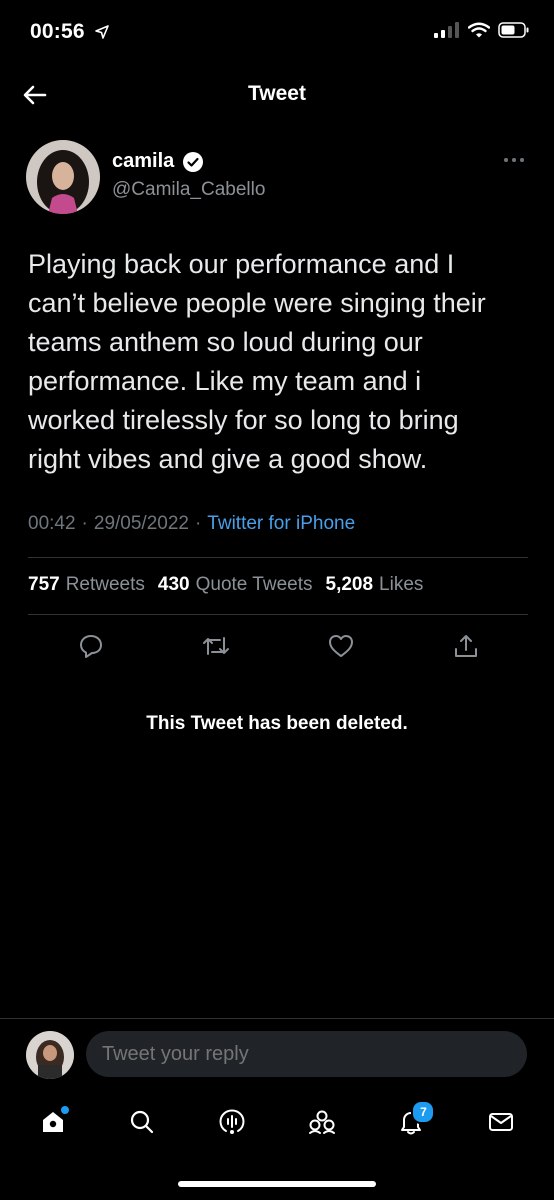  I want to click on reply-icon, so click(90, 646).